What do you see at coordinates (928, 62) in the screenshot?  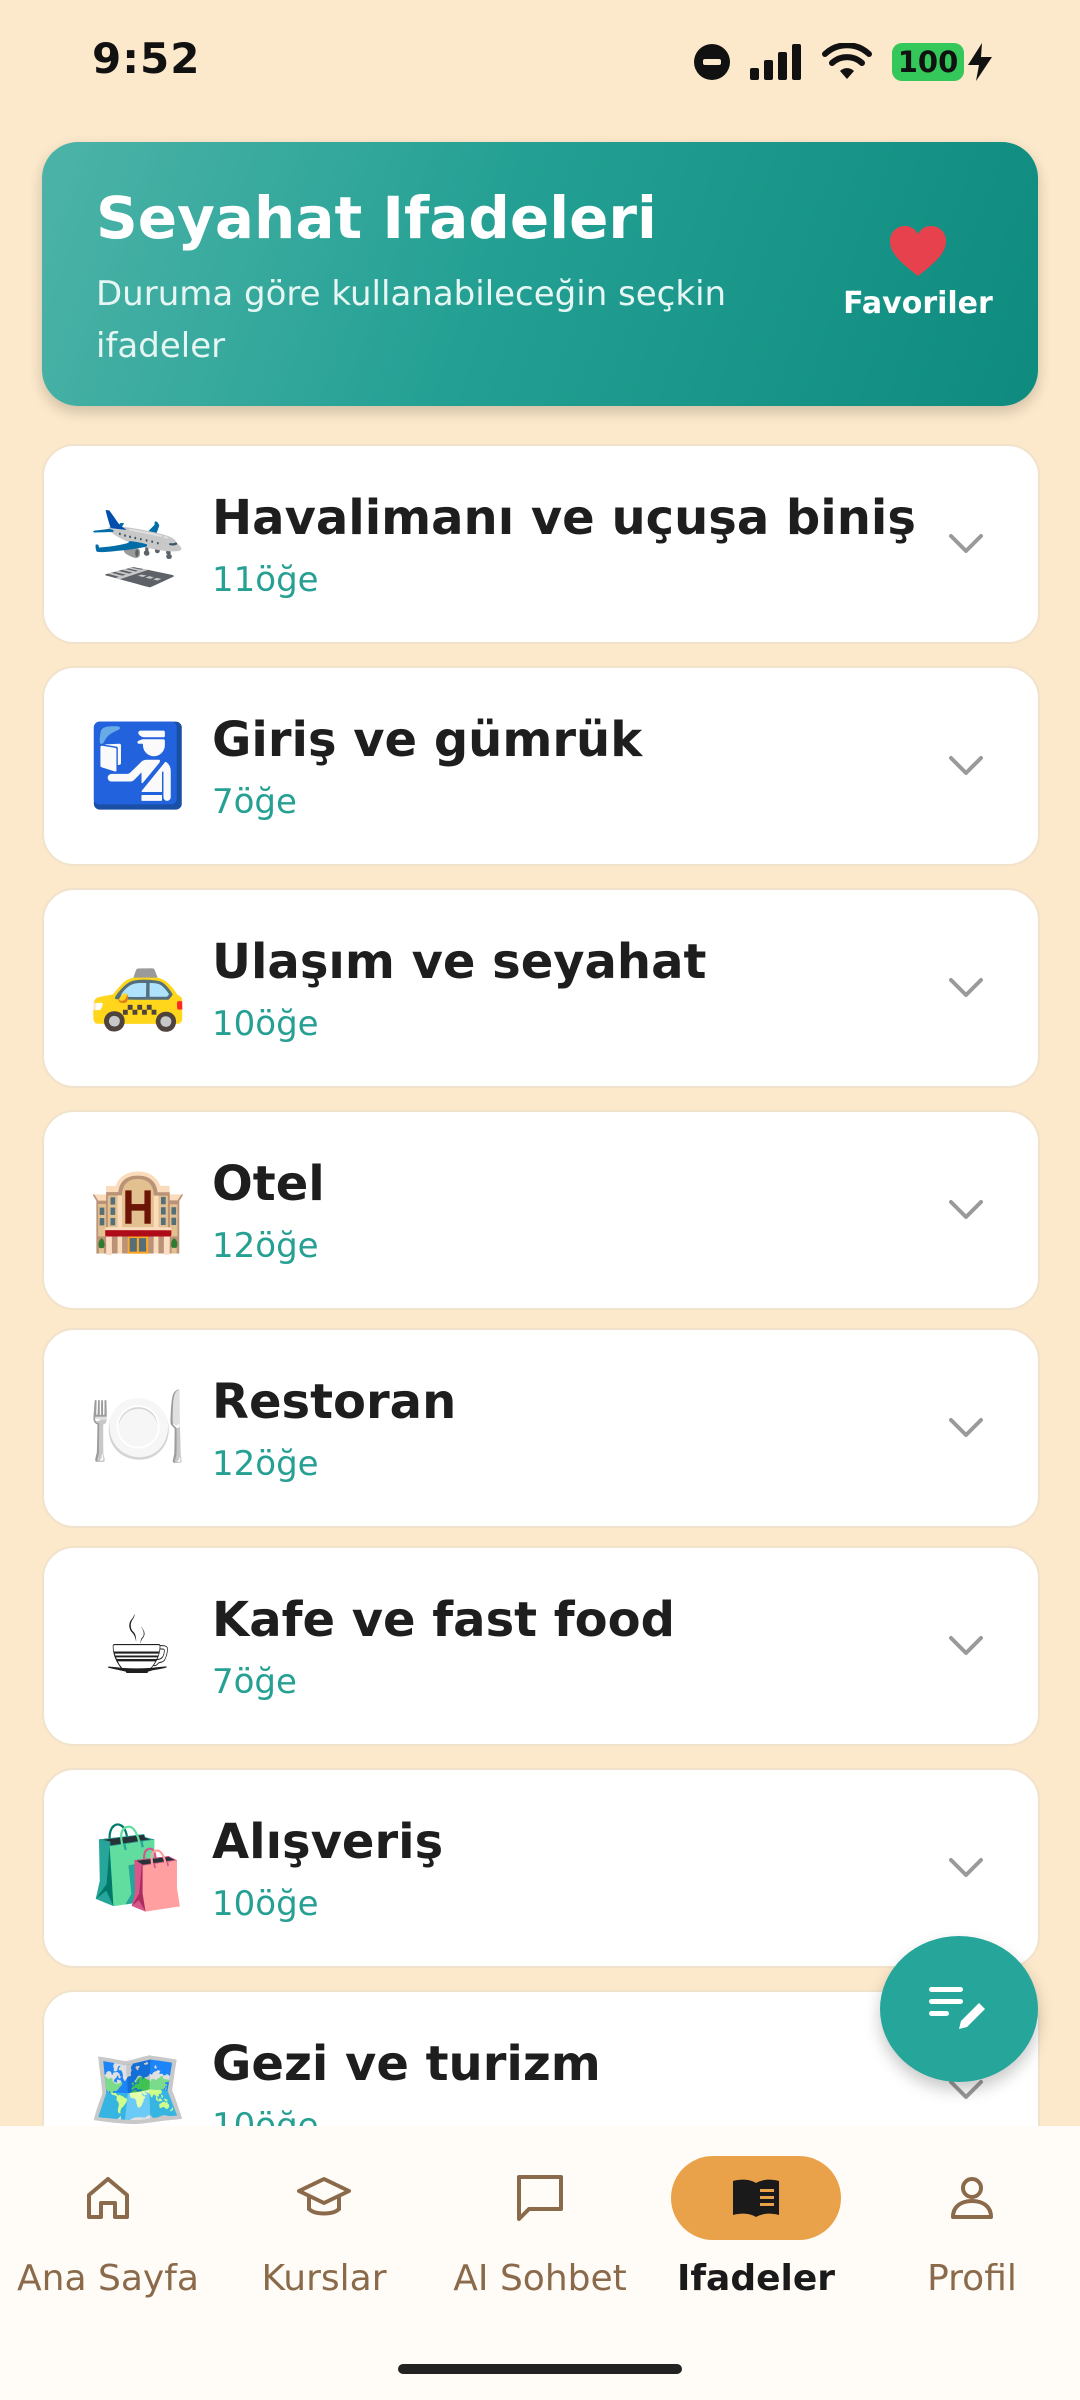 I see `battery-indicator: 100` at bounding box center [928, 62].